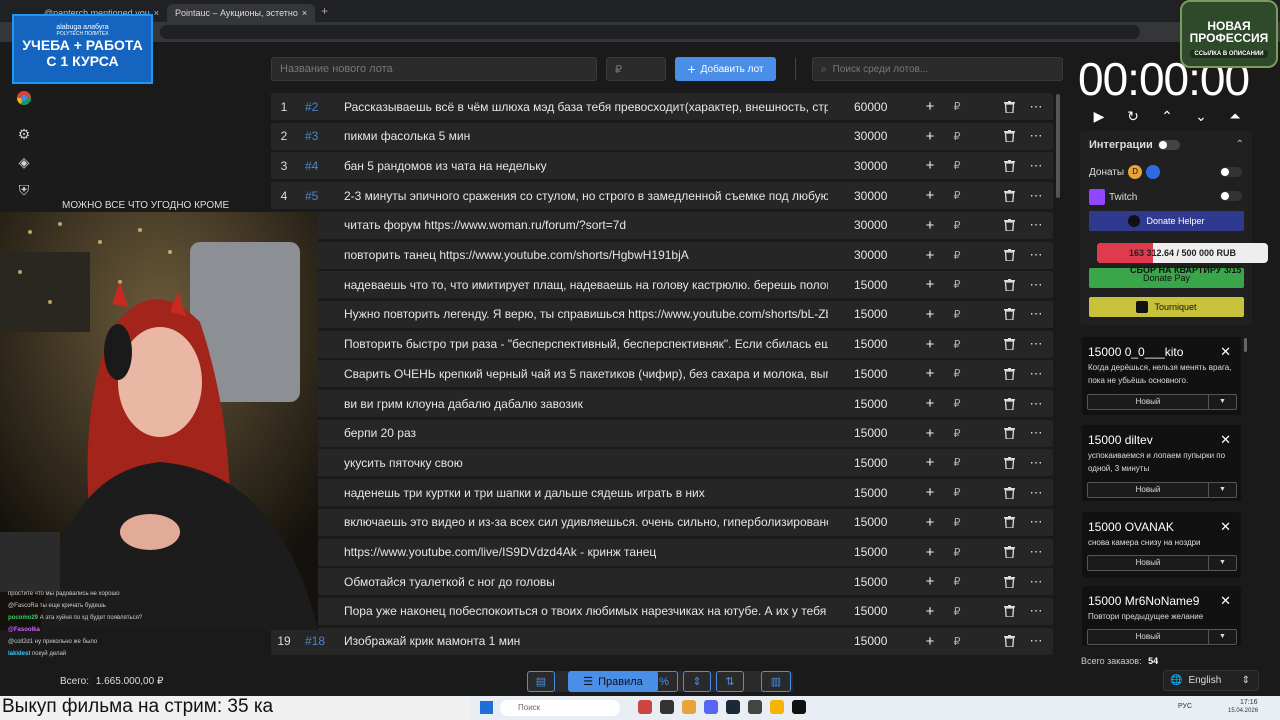 The height and width of the screenshot is (720, 1280). I want to click on lot-number: #5, so click(320, 196).